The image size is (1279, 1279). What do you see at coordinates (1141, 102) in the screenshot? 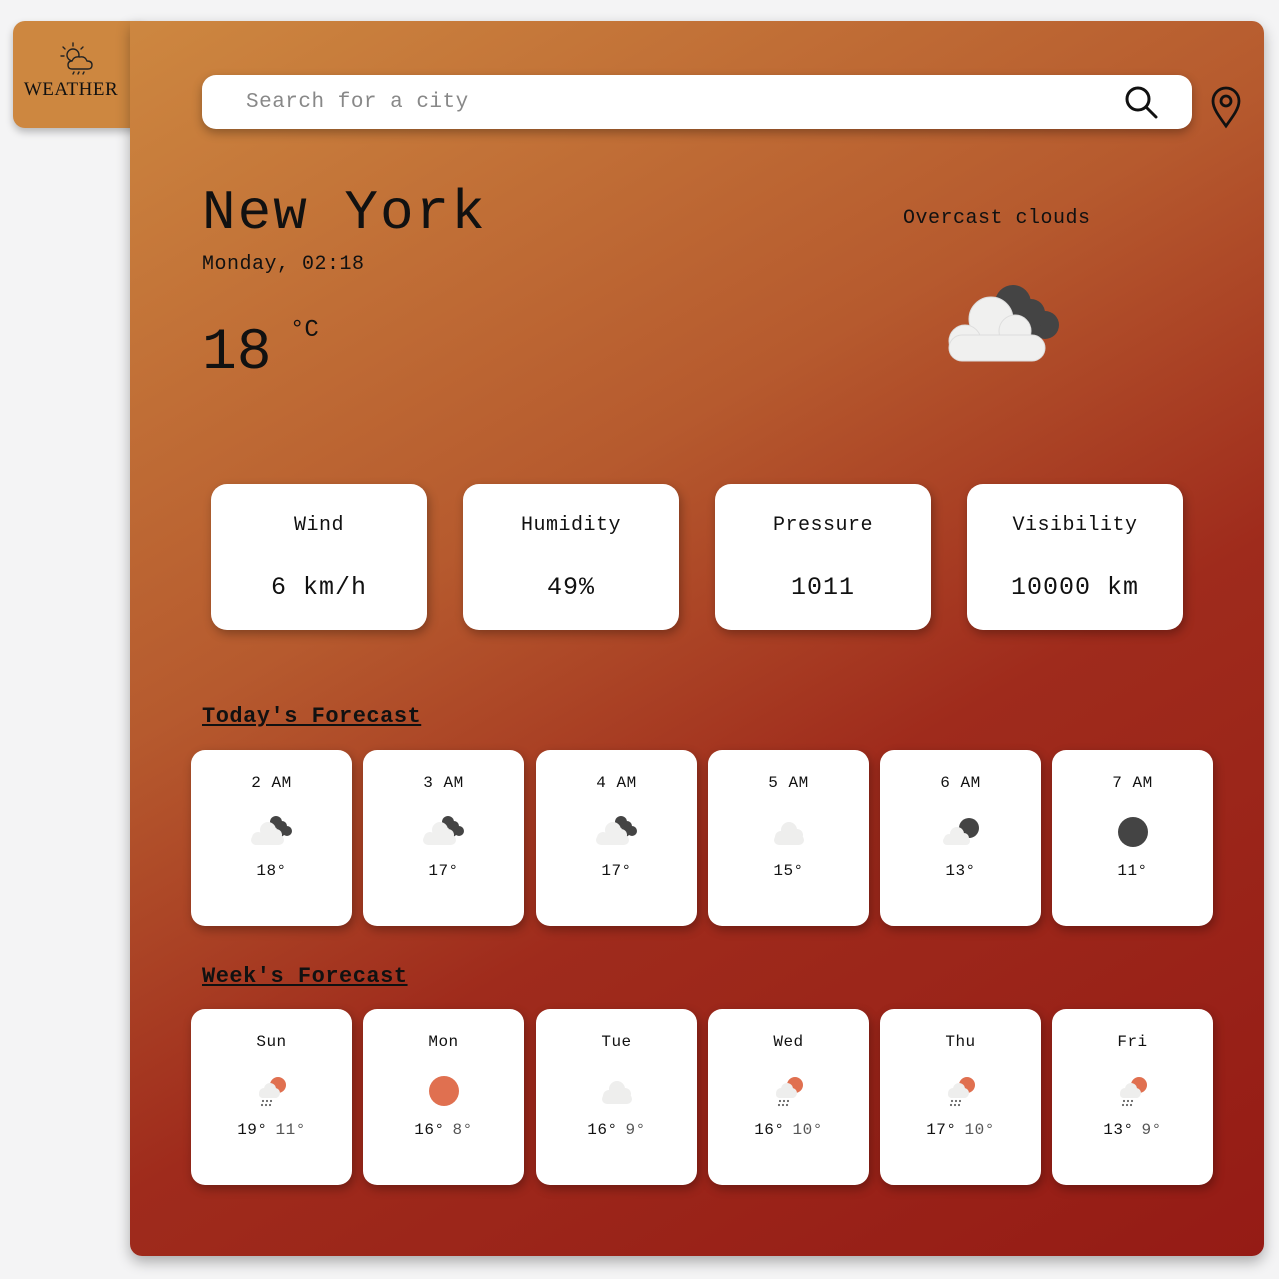
I see `search-icon` at bounding box center [1141, 102].